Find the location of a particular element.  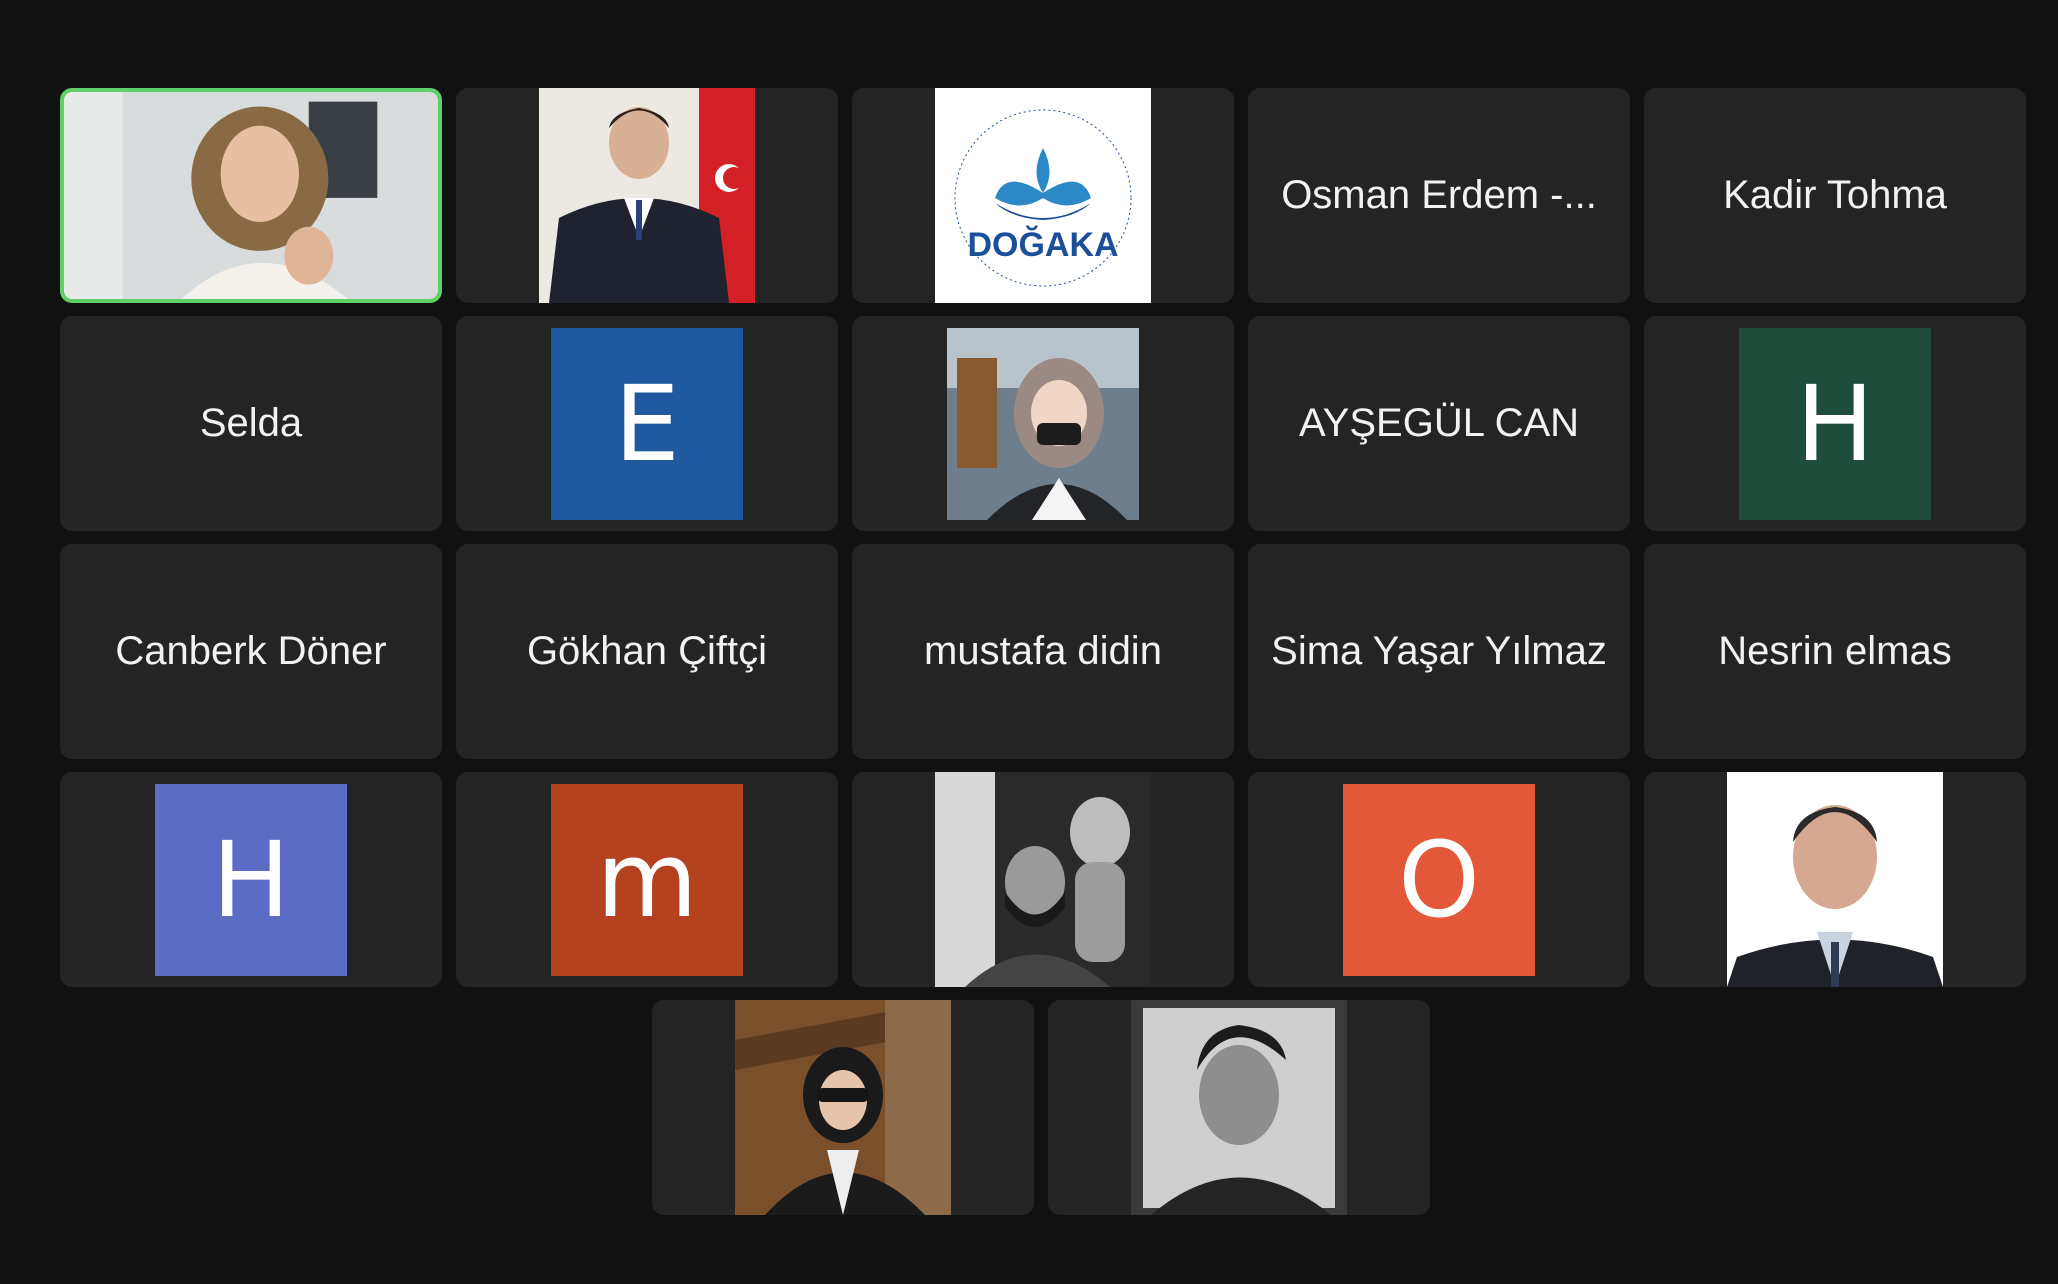

participant-name: Sima Yaşar Yılmaz is located at coordinates (1439, 651).